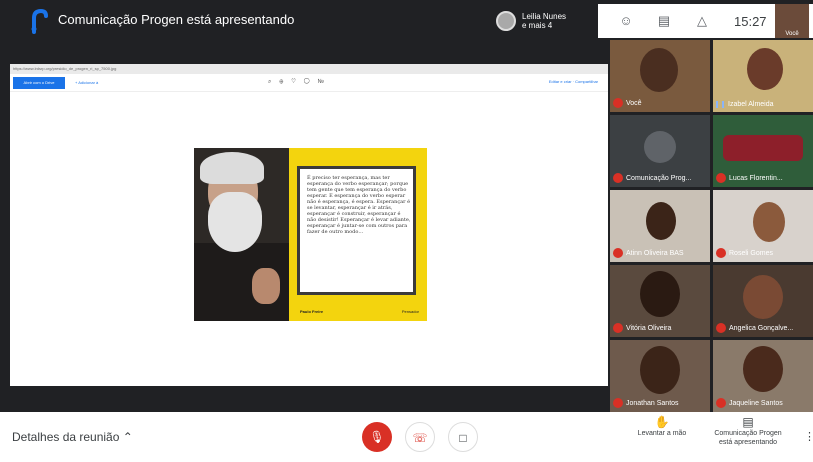 The image size is (813, 462). Describe the element at coordinates (751, 253) in the screenshot. I see `participant-name: Roseli Gomes` at that location.